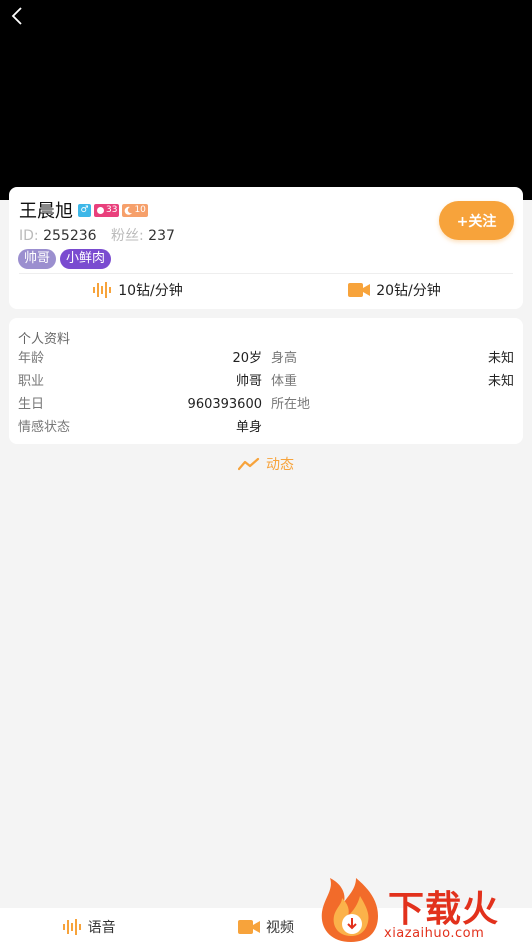 The image size is (532, 946). I want to click on chevron-left-icon, so click(16, 16).